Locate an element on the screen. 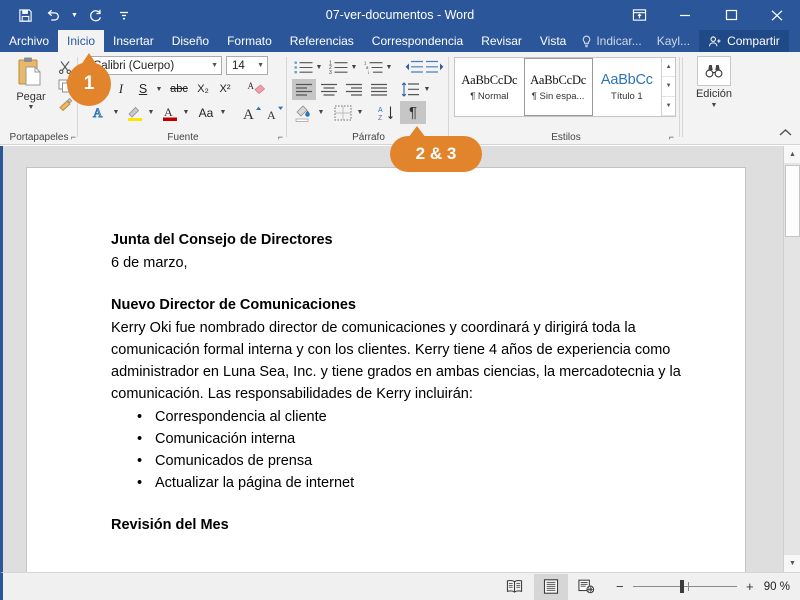 This screenshot has width=800, height=600. maximize-icon is located at coordinates (731, 15).